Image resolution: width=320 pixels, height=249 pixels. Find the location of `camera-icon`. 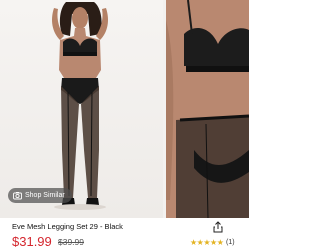

camera-icon is located at coordinates (17, 195).